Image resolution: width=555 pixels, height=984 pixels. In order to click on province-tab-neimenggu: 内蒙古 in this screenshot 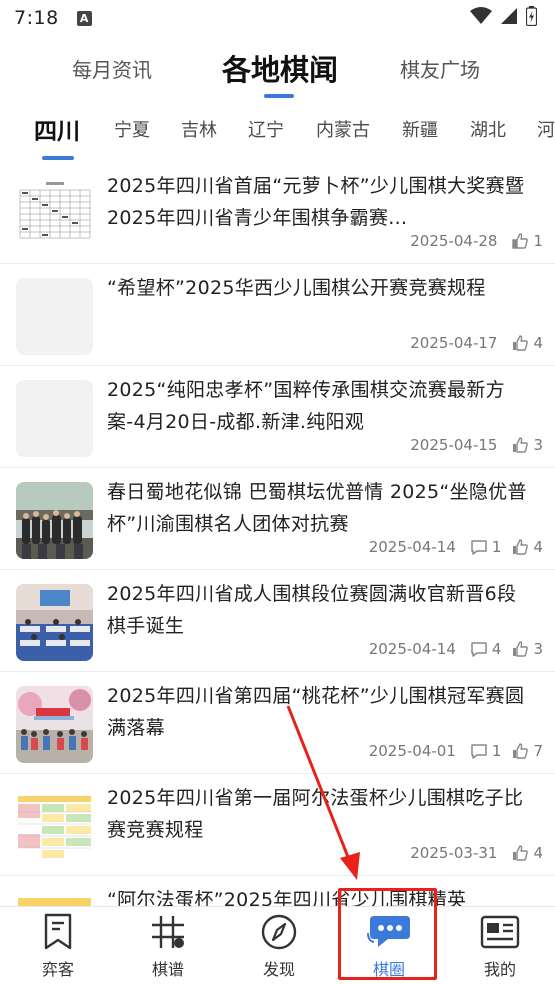, I will do `click(343, 129)`.